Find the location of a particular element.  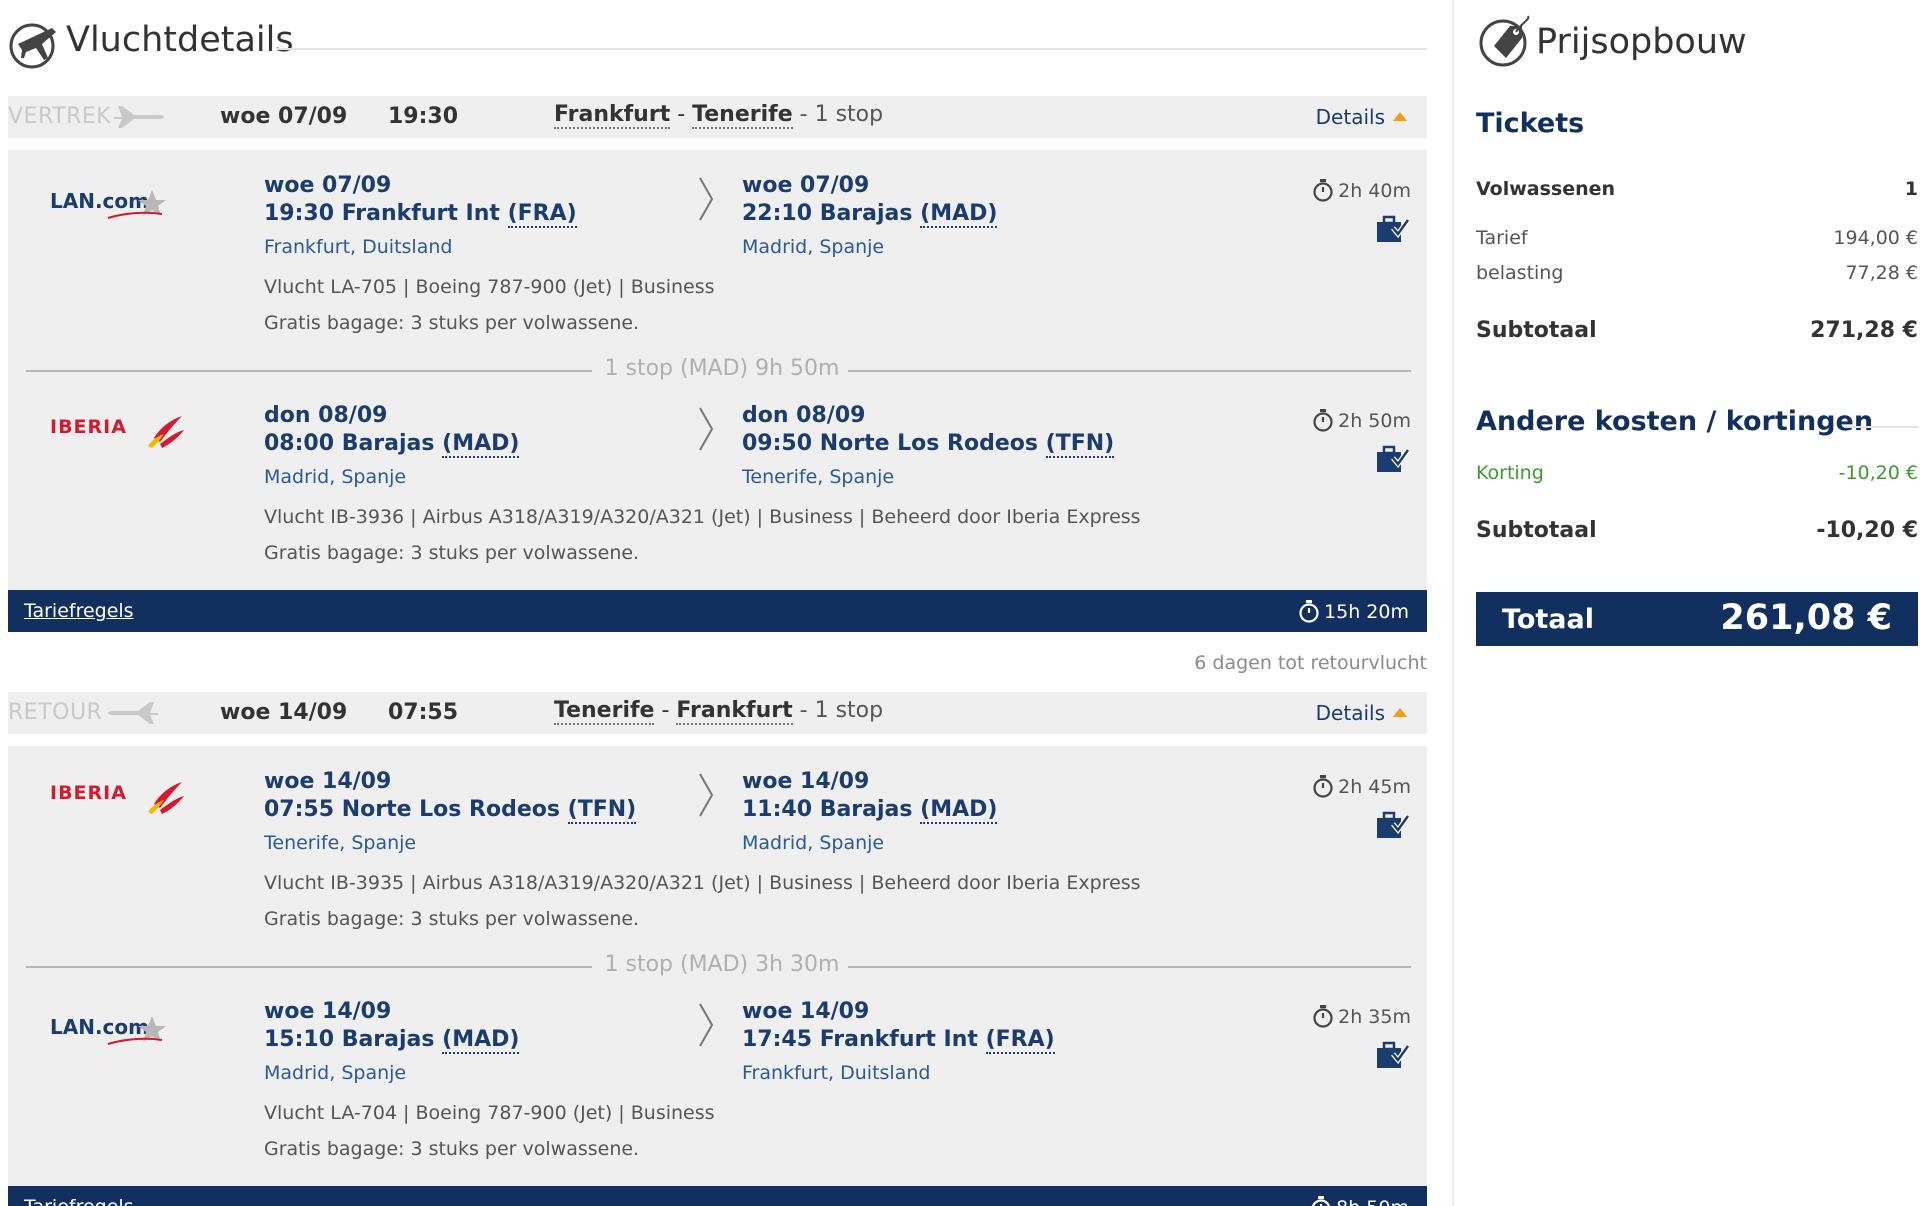

page-title: Vluchtdetails is located at coordinates (180, 40).